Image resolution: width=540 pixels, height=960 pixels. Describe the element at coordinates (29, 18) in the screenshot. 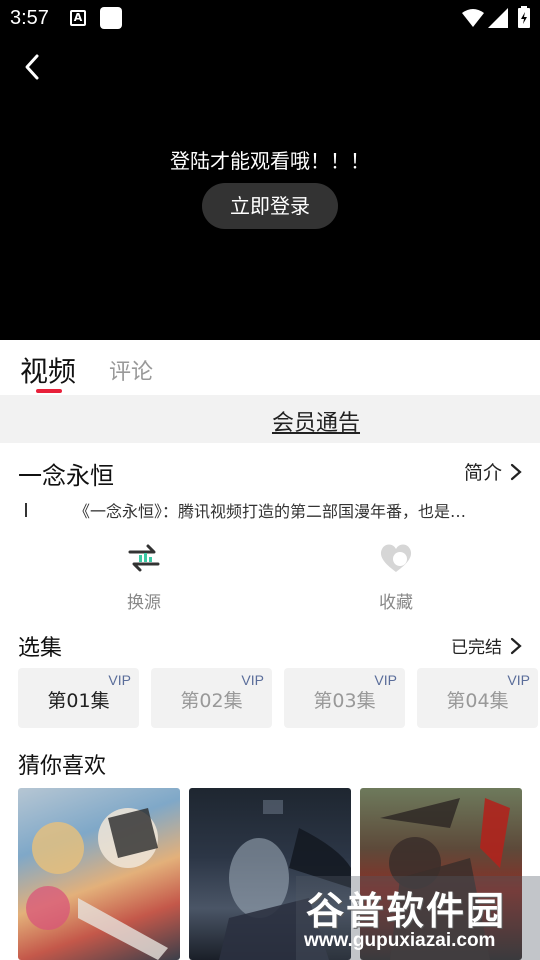

I see `status-time: 3:57` at that location.